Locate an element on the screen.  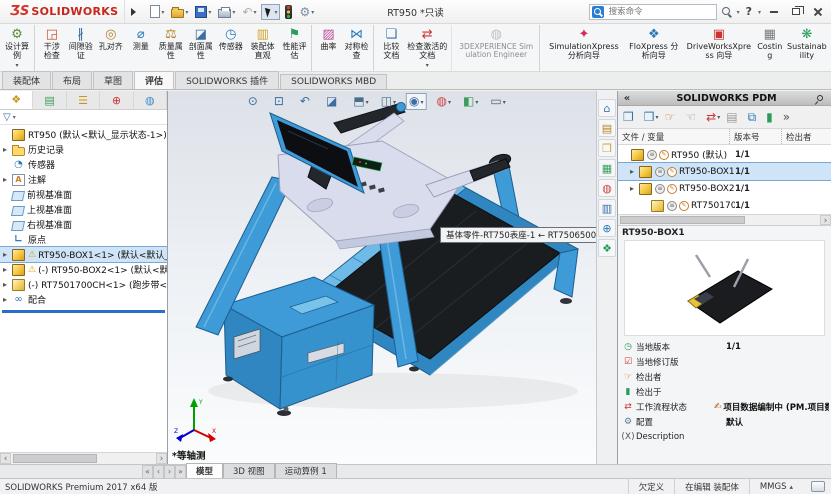
ribbon-tab: 装配体 is located at coordinates (27, 80).